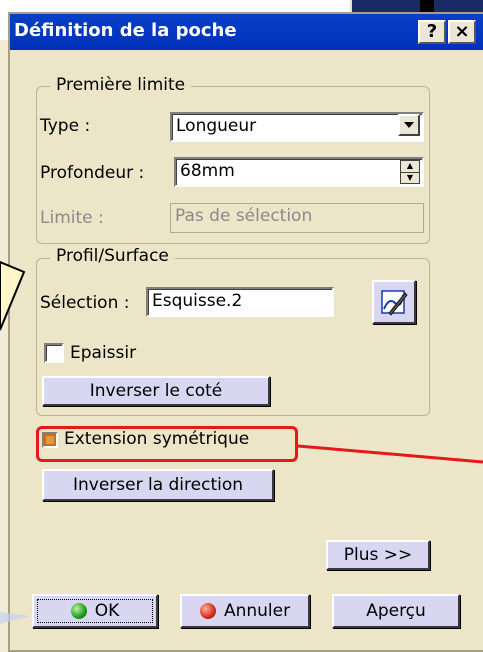 The image size is (483, 652). I want to click on selection-value: Esquisse.2, so click(197, 301).